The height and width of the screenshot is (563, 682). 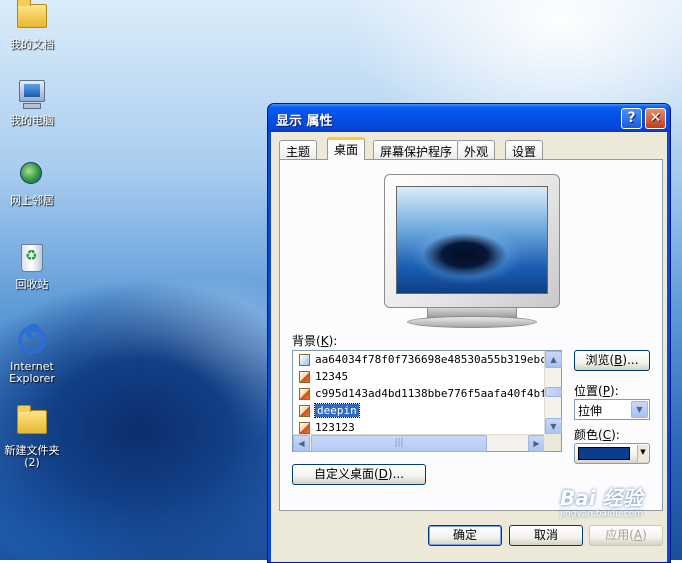 I want to click on list-item: 12345, so click(x=419, y=376).